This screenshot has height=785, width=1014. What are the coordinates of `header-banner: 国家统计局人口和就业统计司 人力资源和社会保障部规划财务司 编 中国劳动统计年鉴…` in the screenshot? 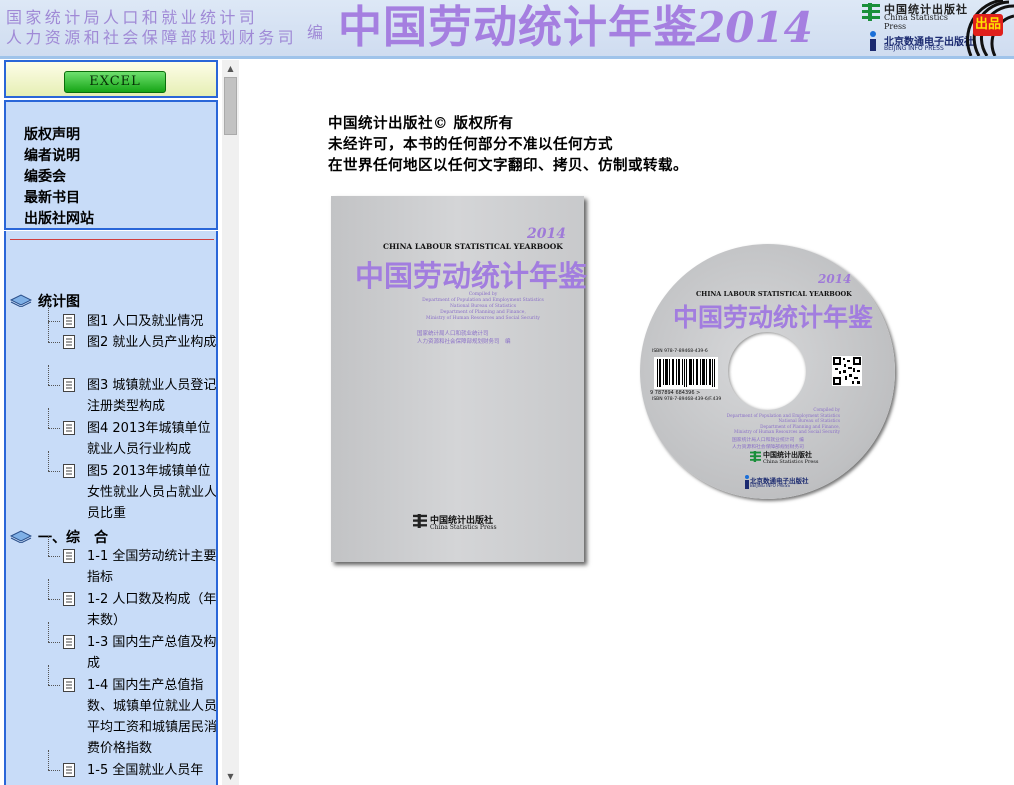 It's located at (507, 28).